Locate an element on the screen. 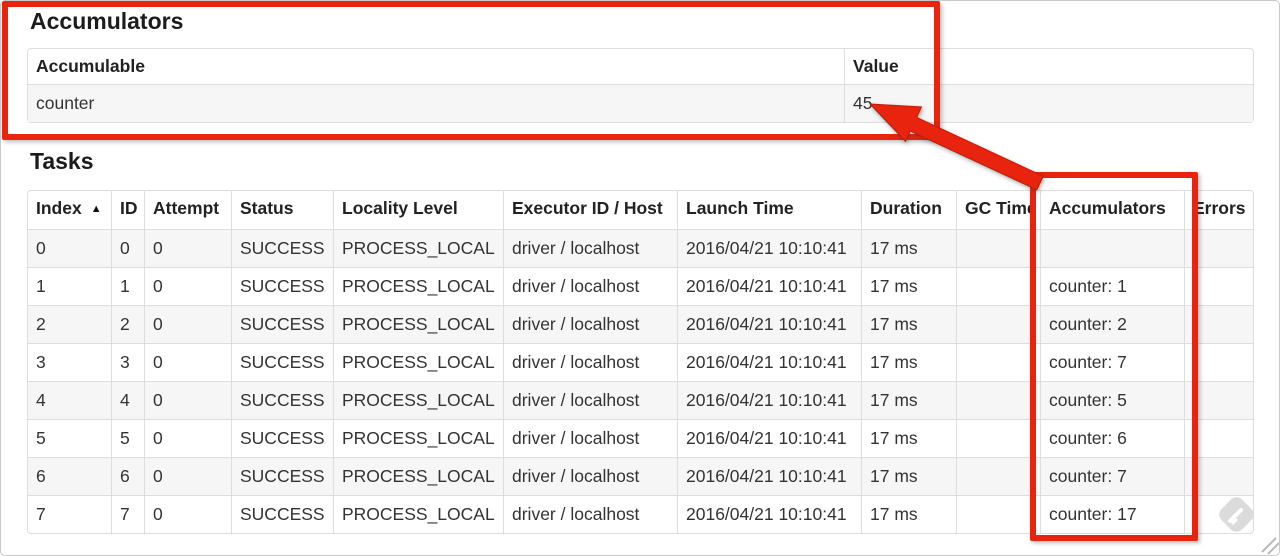  column-header-index: Index ▲ is located at coordinates (69, 210).